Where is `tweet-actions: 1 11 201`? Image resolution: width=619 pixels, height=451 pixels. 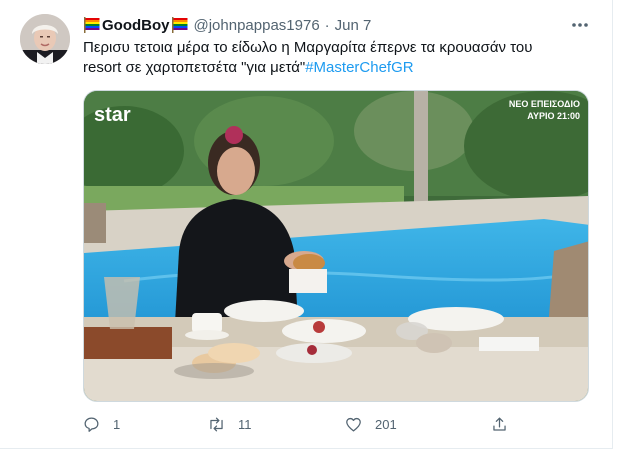
tweet-actions: 1 11 201 is located at coordinates (295, 424).